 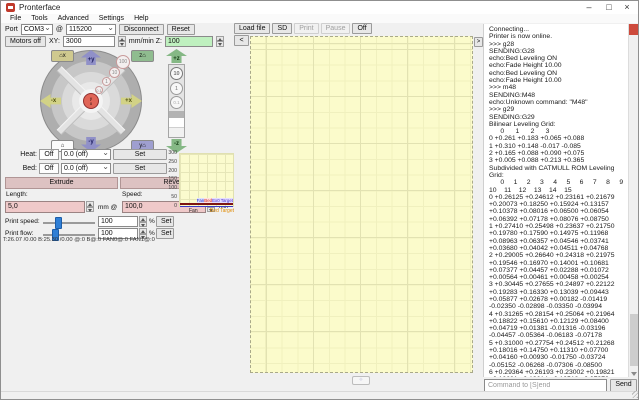 I want to click on off-button: Off, so click(x=362, y=28).